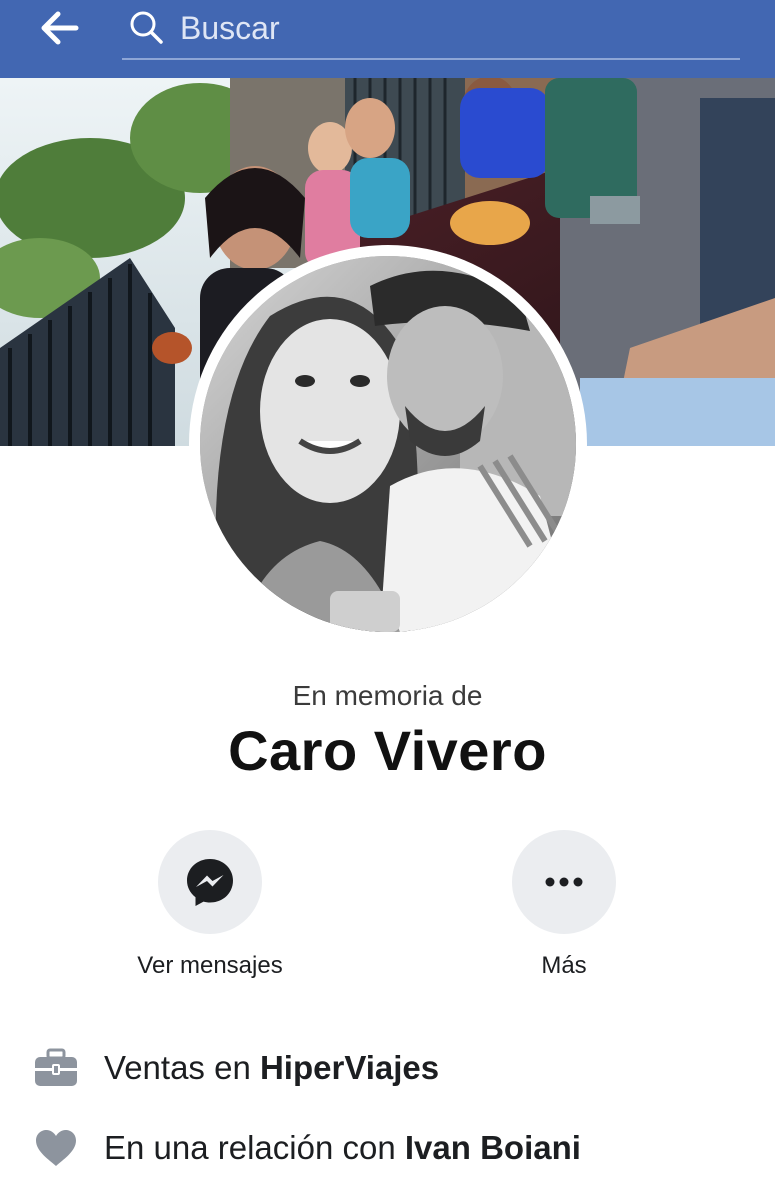 This screenshot has height=1200, width=775. I want to click on heart-icon, so click(56, 1148).